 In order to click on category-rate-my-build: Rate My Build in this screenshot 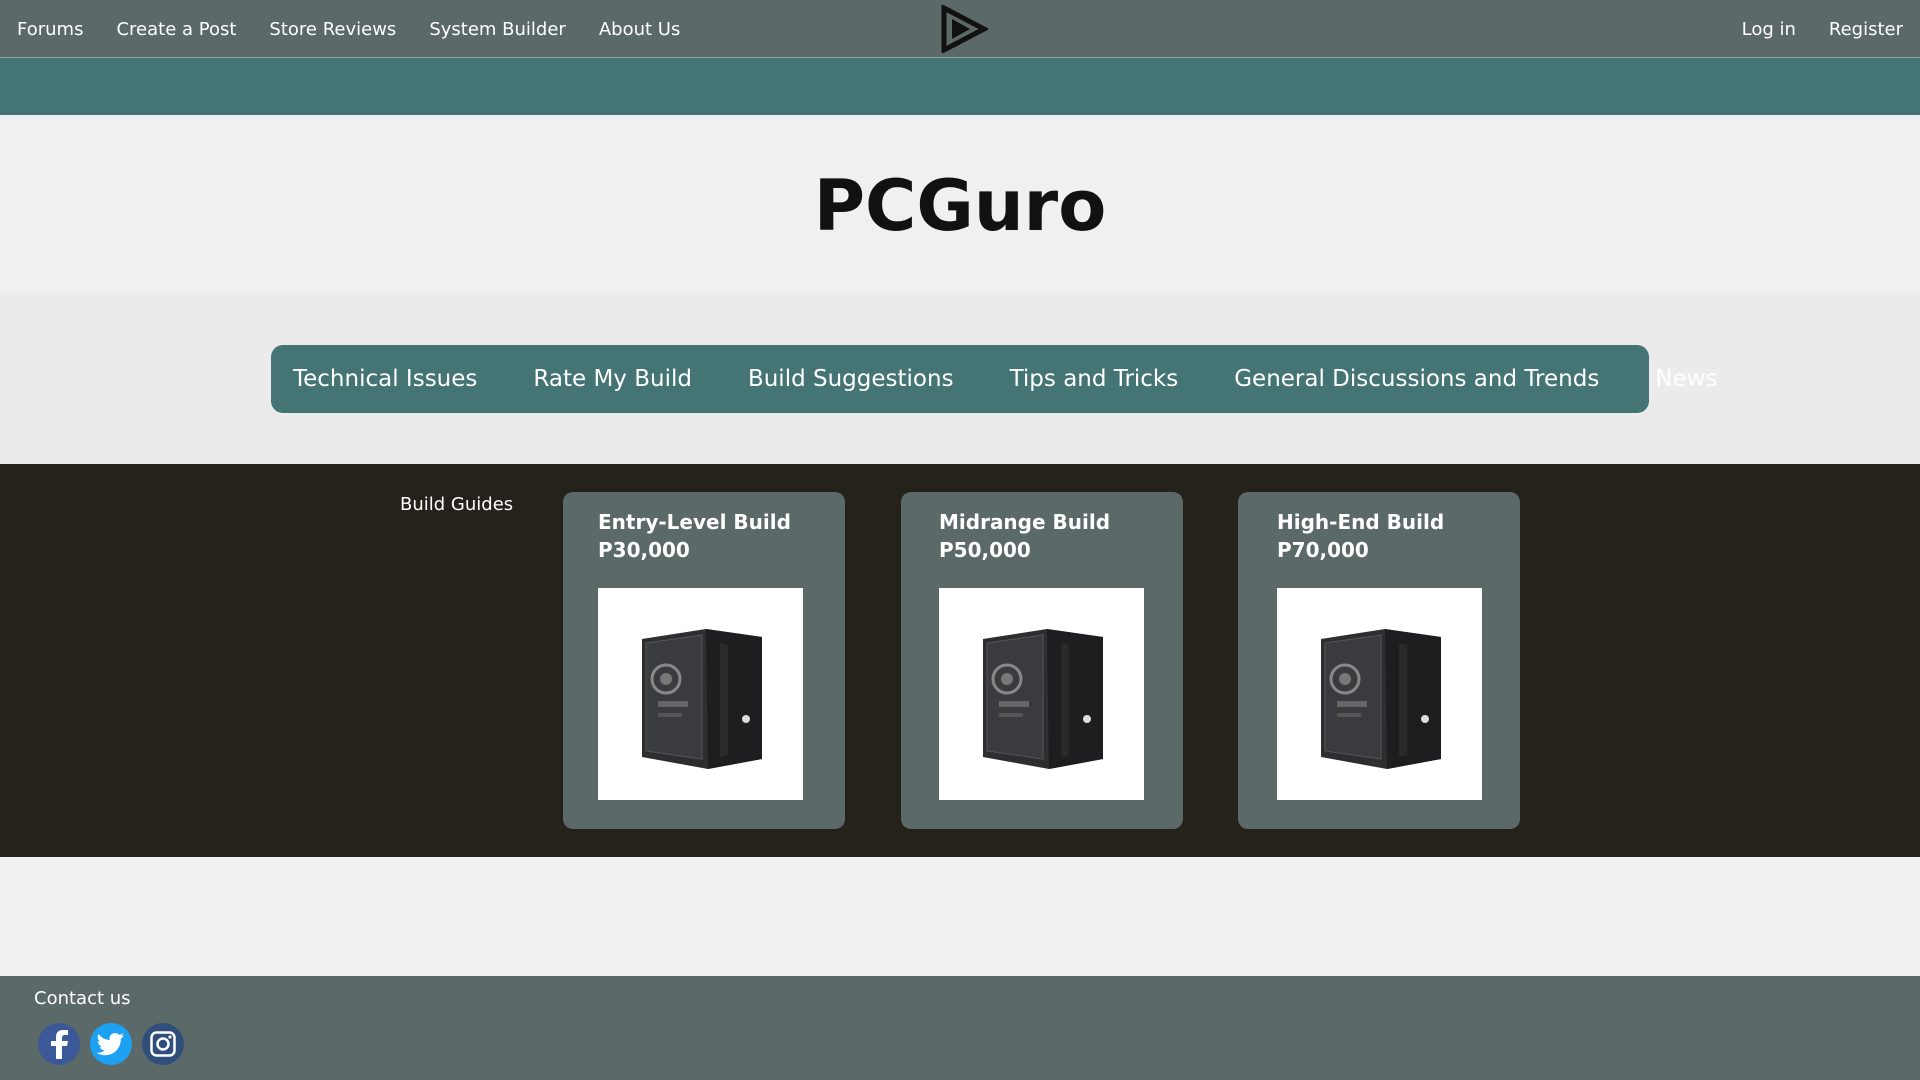, I will do `click(612, 379)`.